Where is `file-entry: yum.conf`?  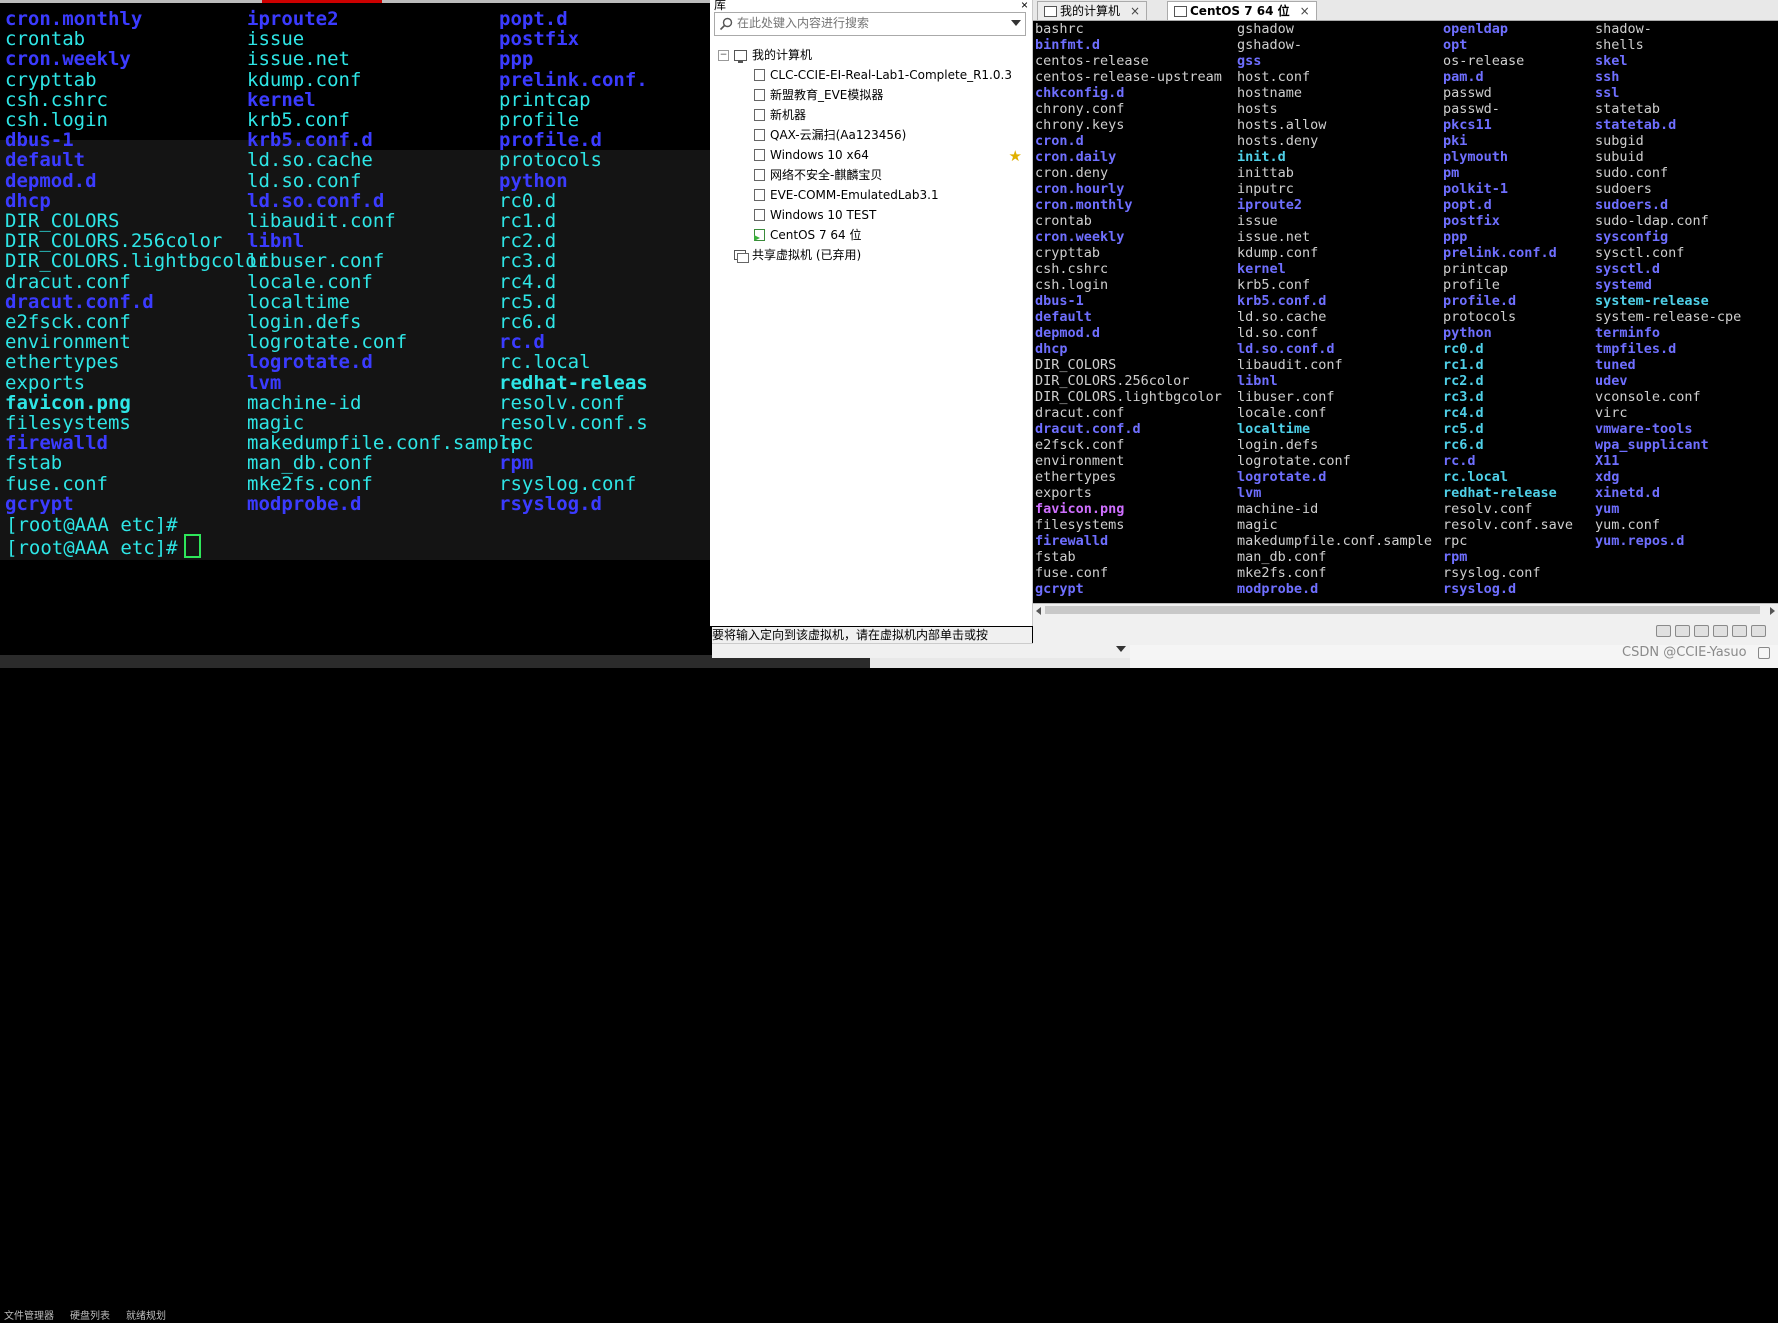 file-entry: yum.conf is located at coordinates (1668, 525).